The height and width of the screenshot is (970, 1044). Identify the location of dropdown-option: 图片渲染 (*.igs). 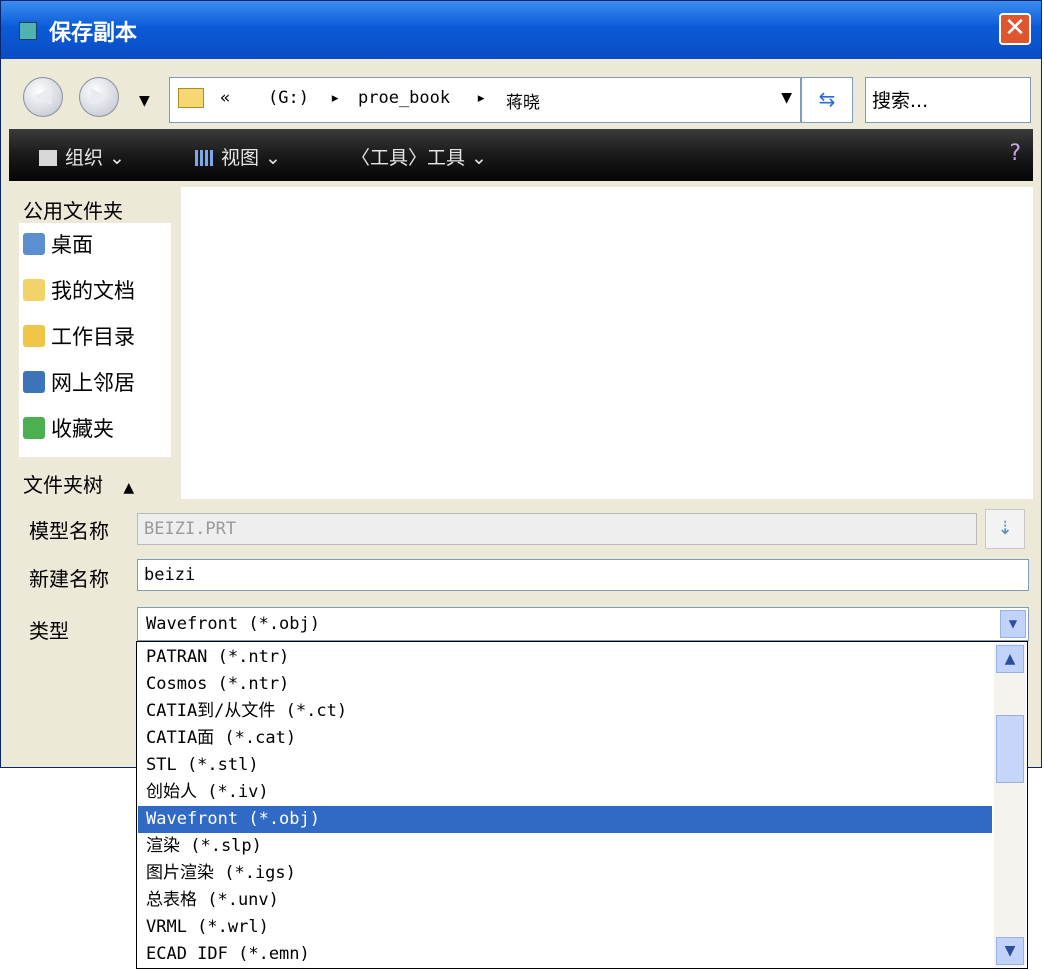
(565, 873).